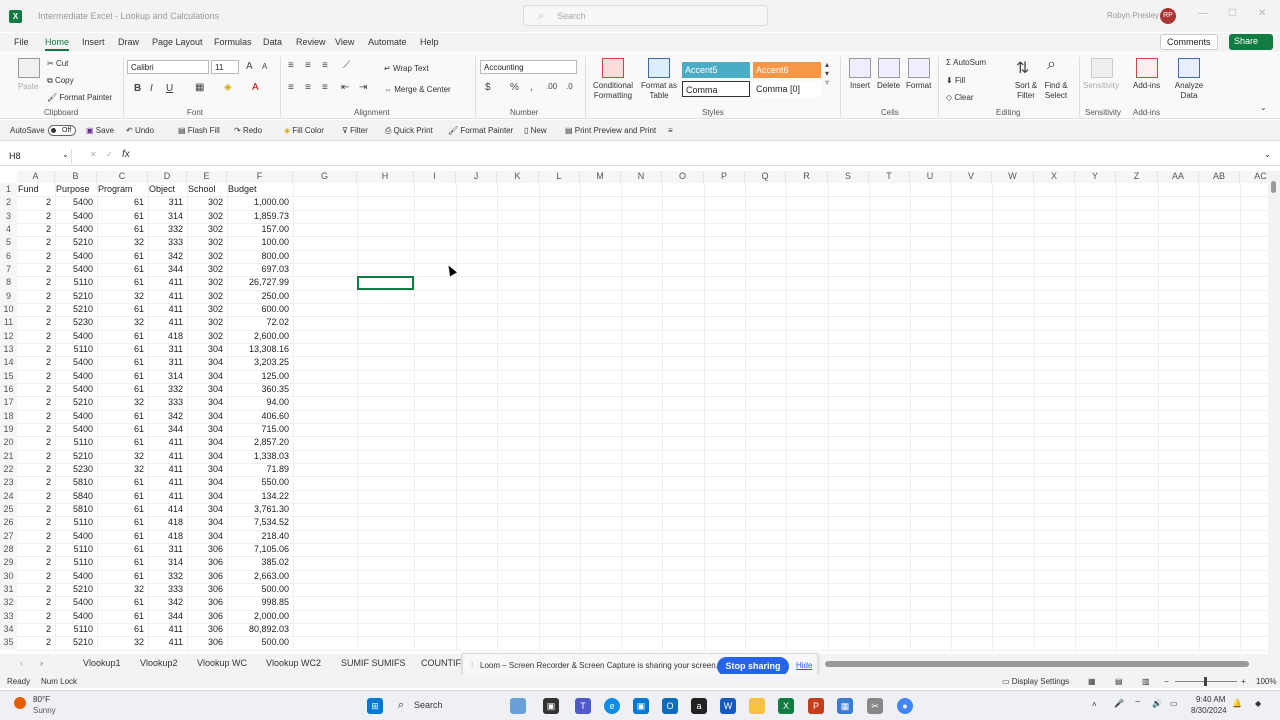 Image resolution: width=1280 pixels, height=720 pixels. I want to click on taskbar-search-icon: ⌕, so click(401, 705).